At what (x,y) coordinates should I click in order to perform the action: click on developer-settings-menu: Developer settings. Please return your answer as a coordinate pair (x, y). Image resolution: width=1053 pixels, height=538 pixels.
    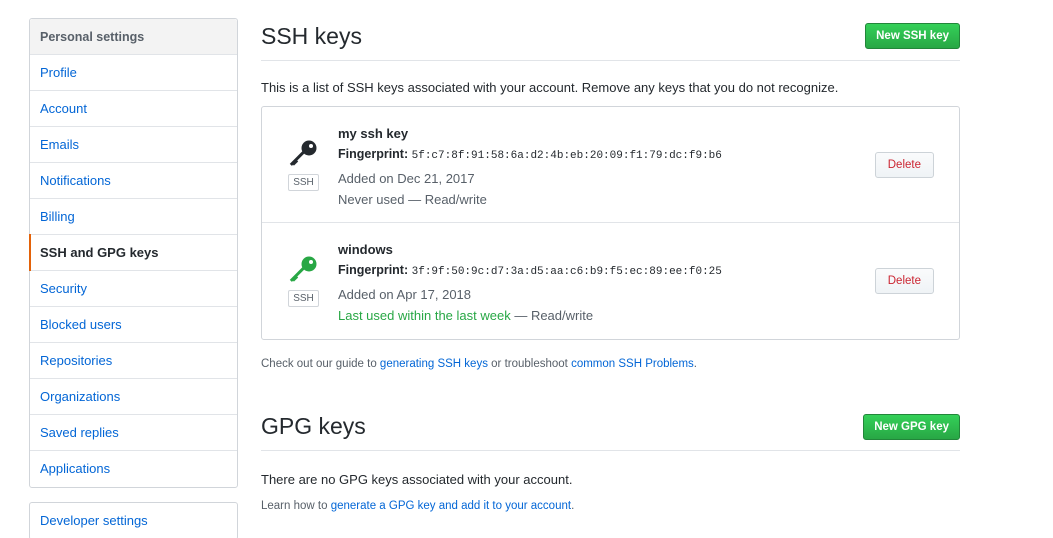
    Looking at the image, I should click on (133, 520).